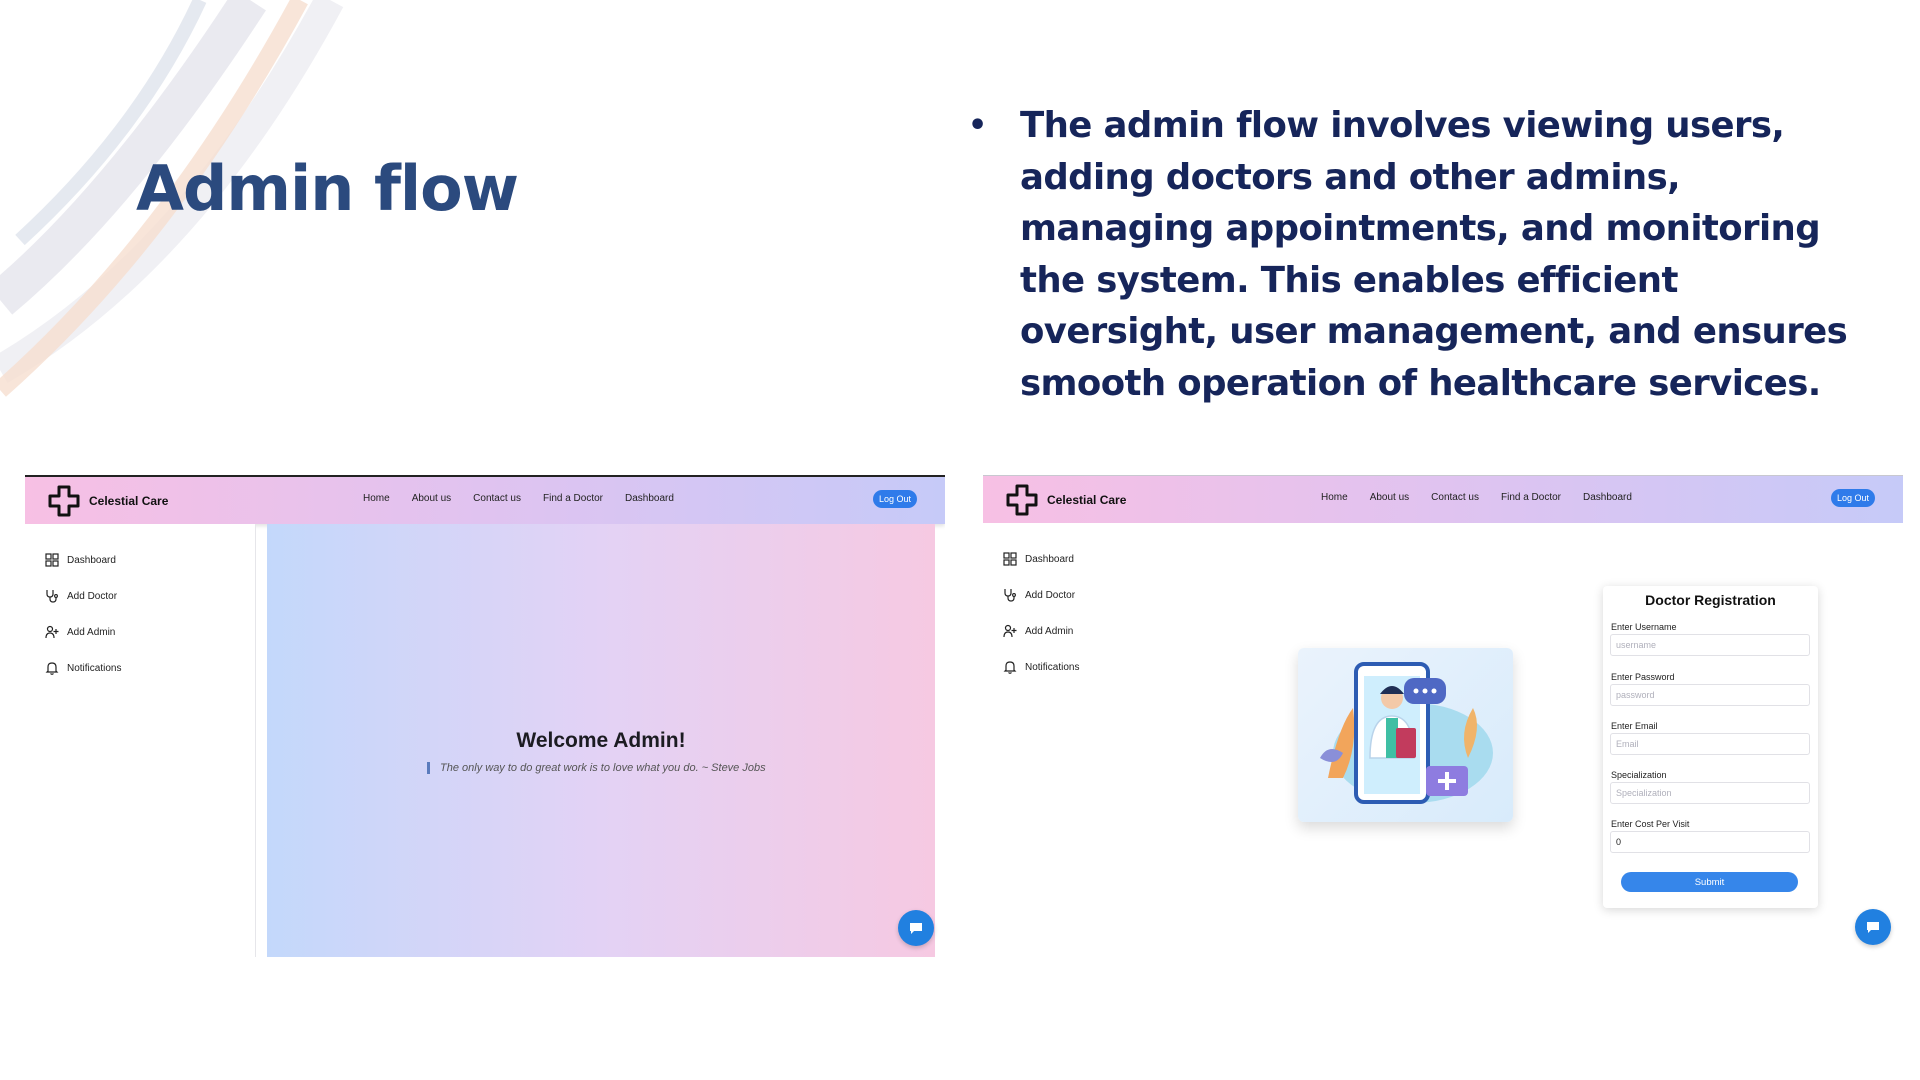 This screenshot has width=1920, height=1080. What do you see at coordinates (1710, 793) in the screenshot?
I see `specialization-input` at bounding box center [1710, 793].